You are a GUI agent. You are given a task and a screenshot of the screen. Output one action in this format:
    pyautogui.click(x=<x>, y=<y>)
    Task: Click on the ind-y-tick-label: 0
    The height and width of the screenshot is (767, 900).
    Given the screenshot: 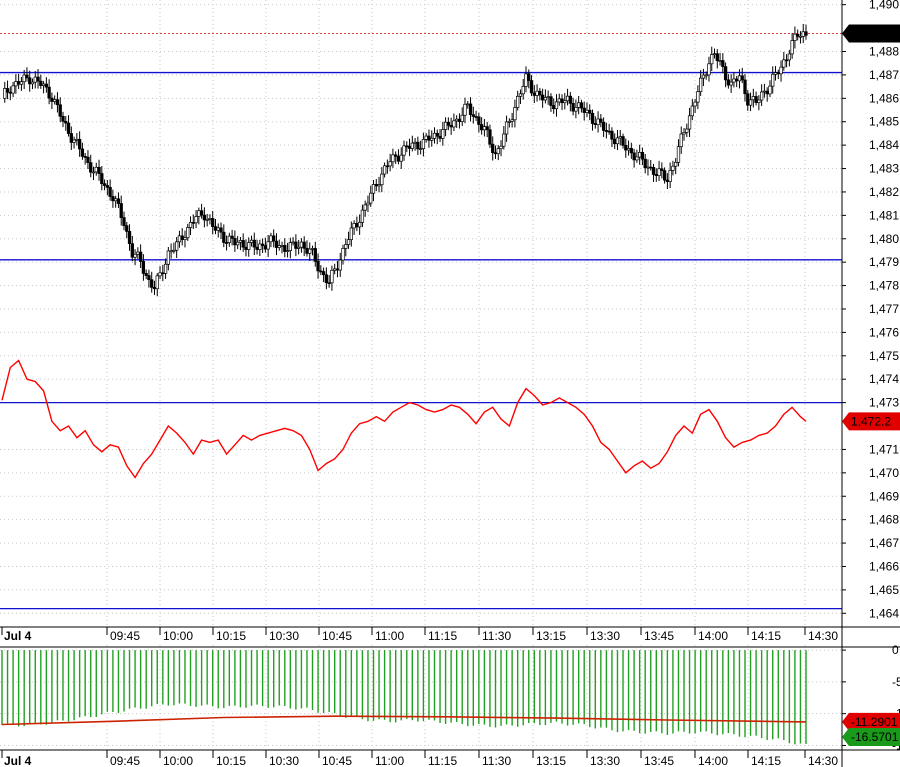 What is the action you would take?
    pyautogui.click(x=895, y=650)
    